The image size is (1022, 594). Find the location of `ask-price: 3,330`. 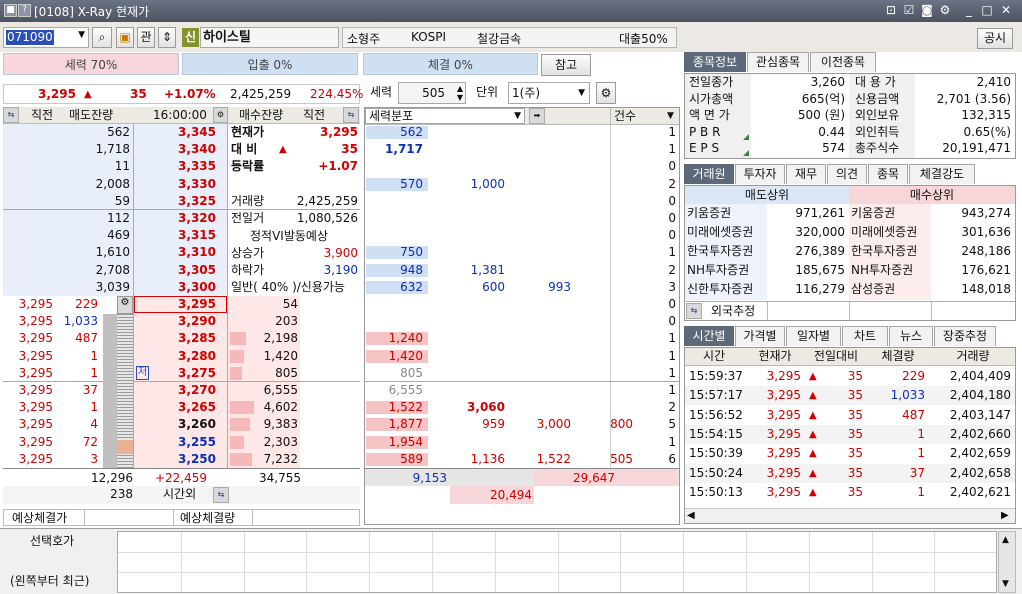

ask-price: 3,330 is located at coordinates (178, 184).